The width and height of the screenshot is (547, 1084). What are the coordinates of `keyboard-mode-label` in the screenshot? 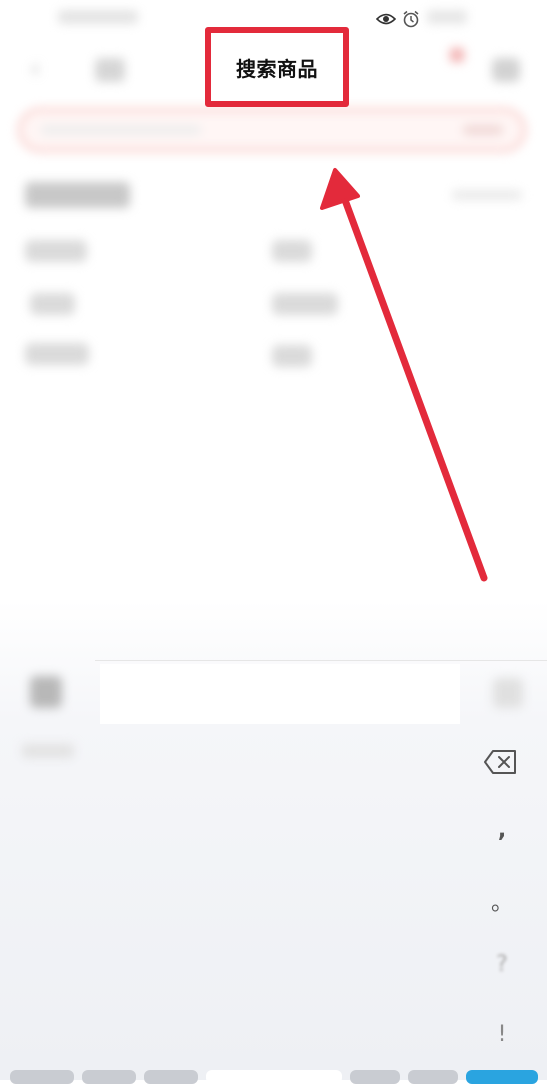 It's located at (48, 751).